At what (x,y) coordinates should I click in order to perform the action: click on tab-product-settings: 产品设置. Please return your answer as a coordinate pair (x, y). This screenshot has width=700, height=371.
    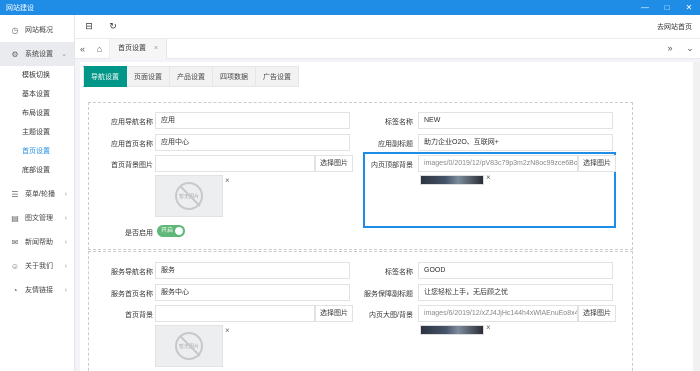
    Looking at the image, I should click on (191, 76).